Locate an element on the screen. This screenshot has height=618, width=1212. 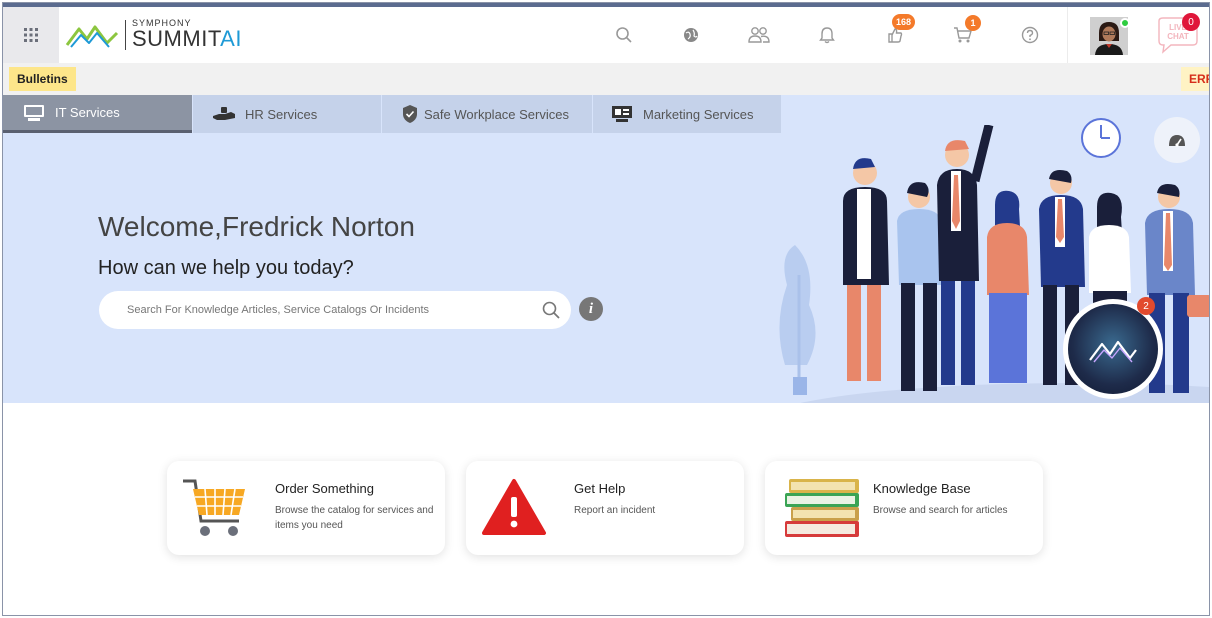
bell-icon is located at coordinates (827, 35).